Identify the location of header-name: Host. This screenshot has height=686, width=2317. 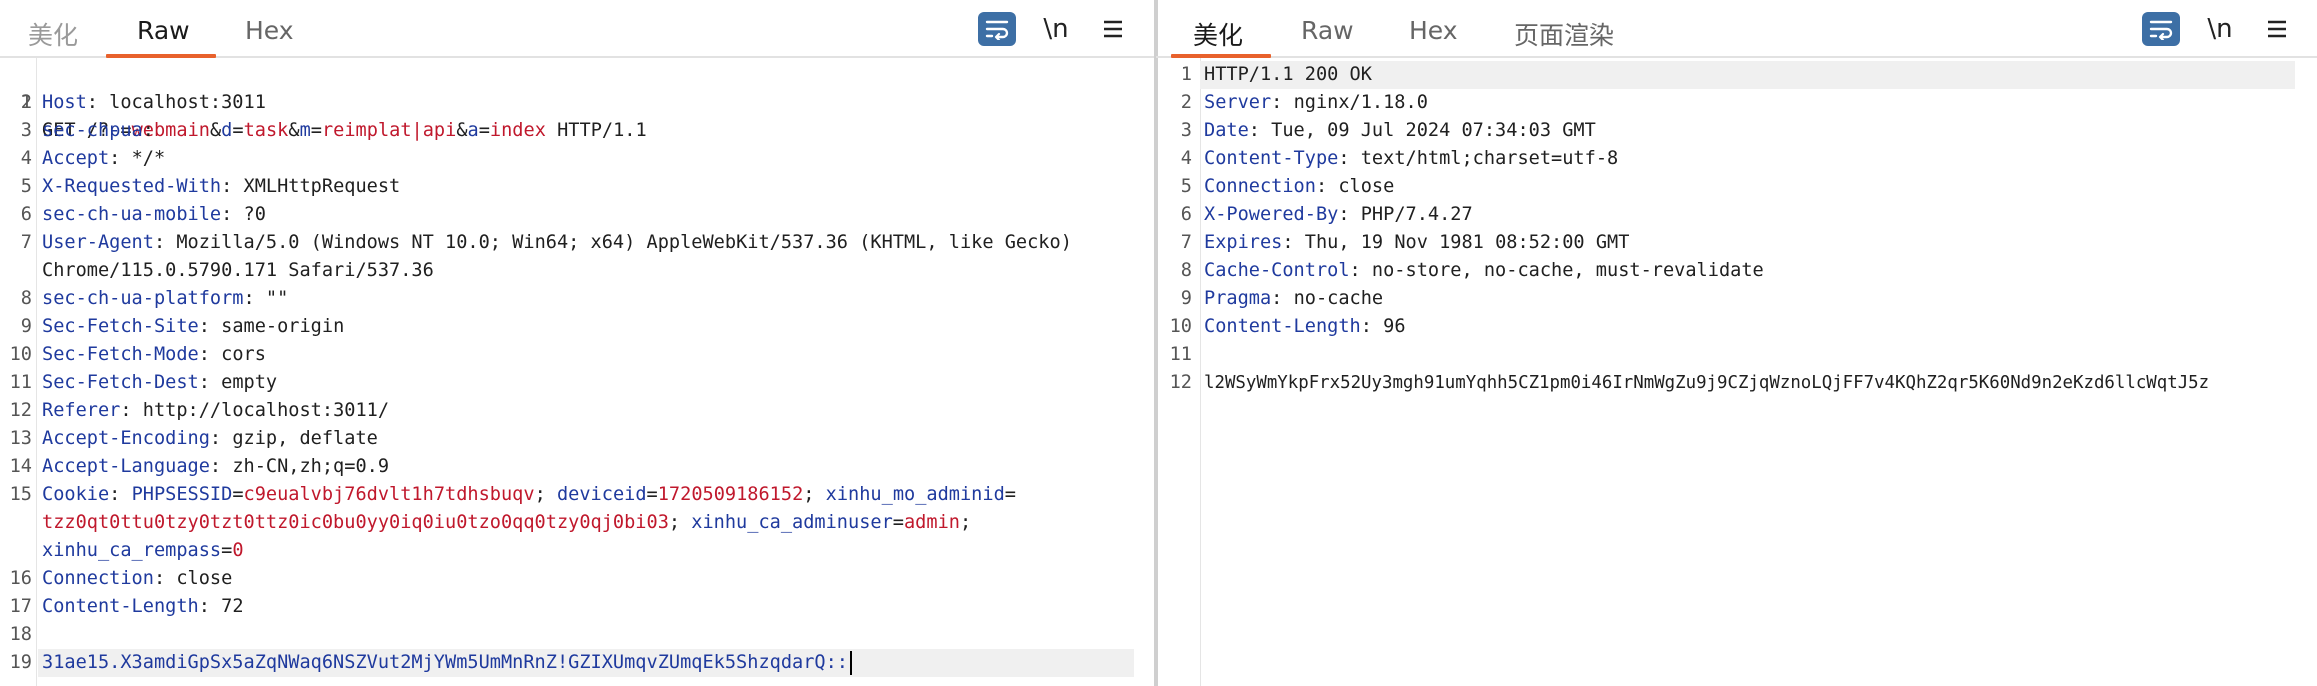
(64, 102).